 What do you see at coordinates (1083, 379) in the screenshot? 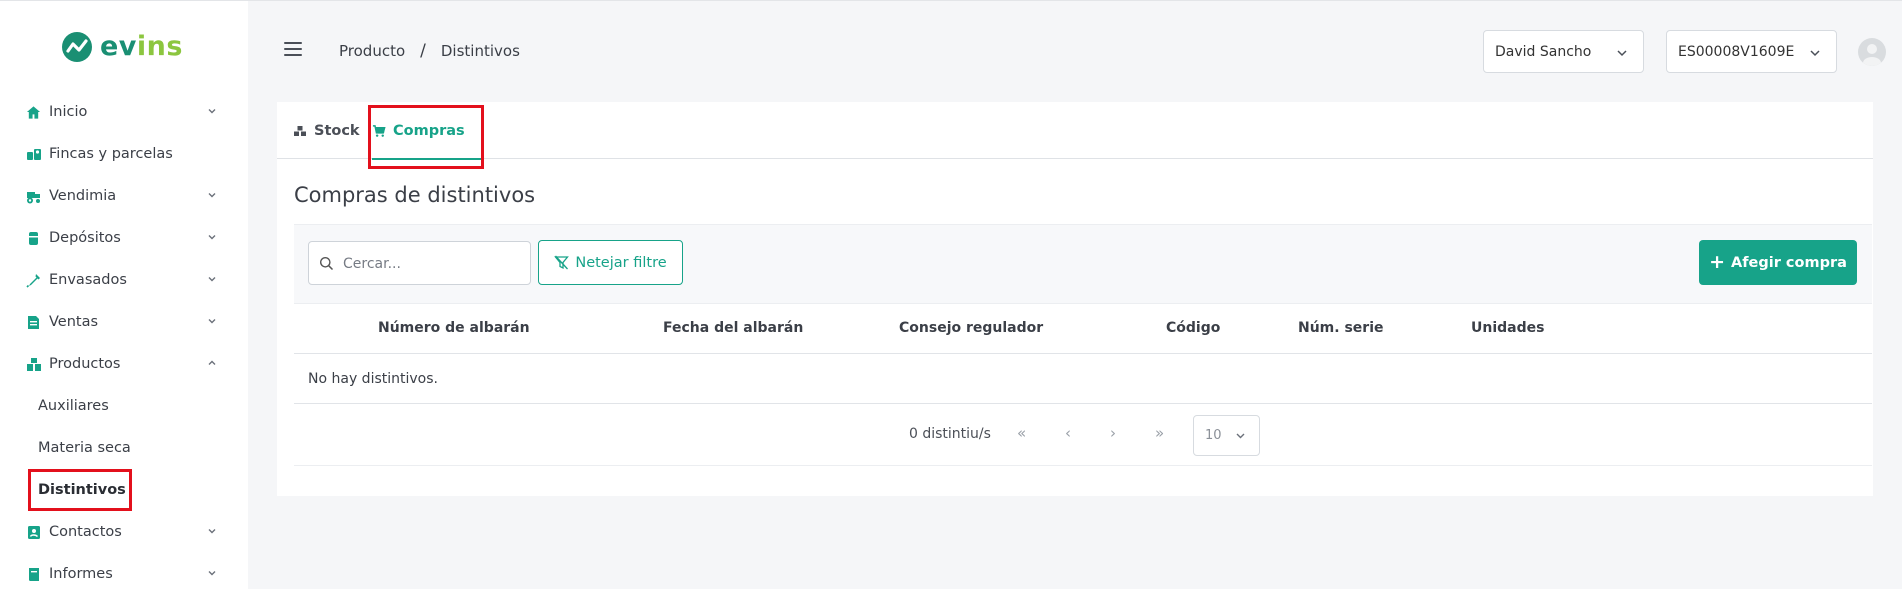
I see `empty-table-message: No hay distintivos.` at bounding box center [1083, 379].